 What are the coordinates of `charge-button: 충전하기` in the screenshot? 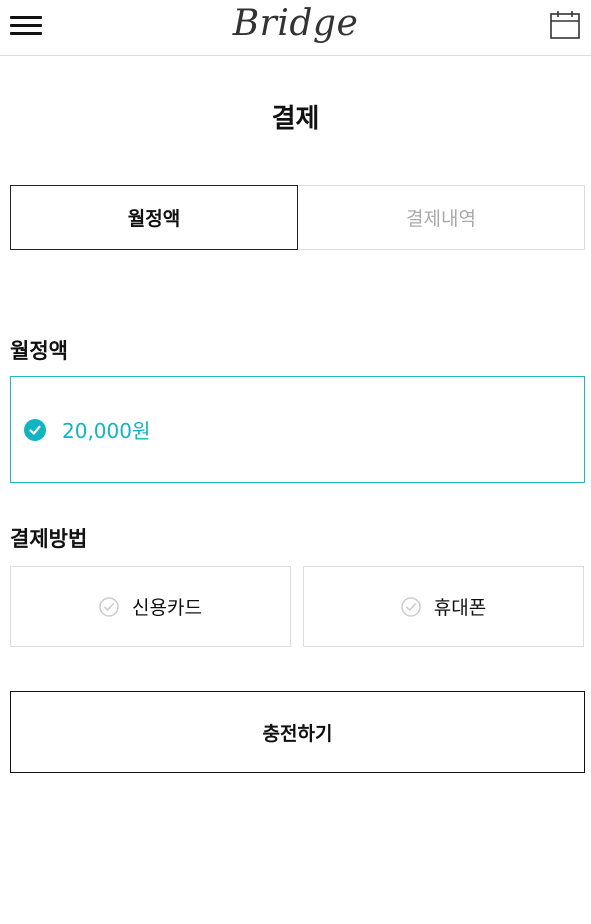 It's located at (297, 732).